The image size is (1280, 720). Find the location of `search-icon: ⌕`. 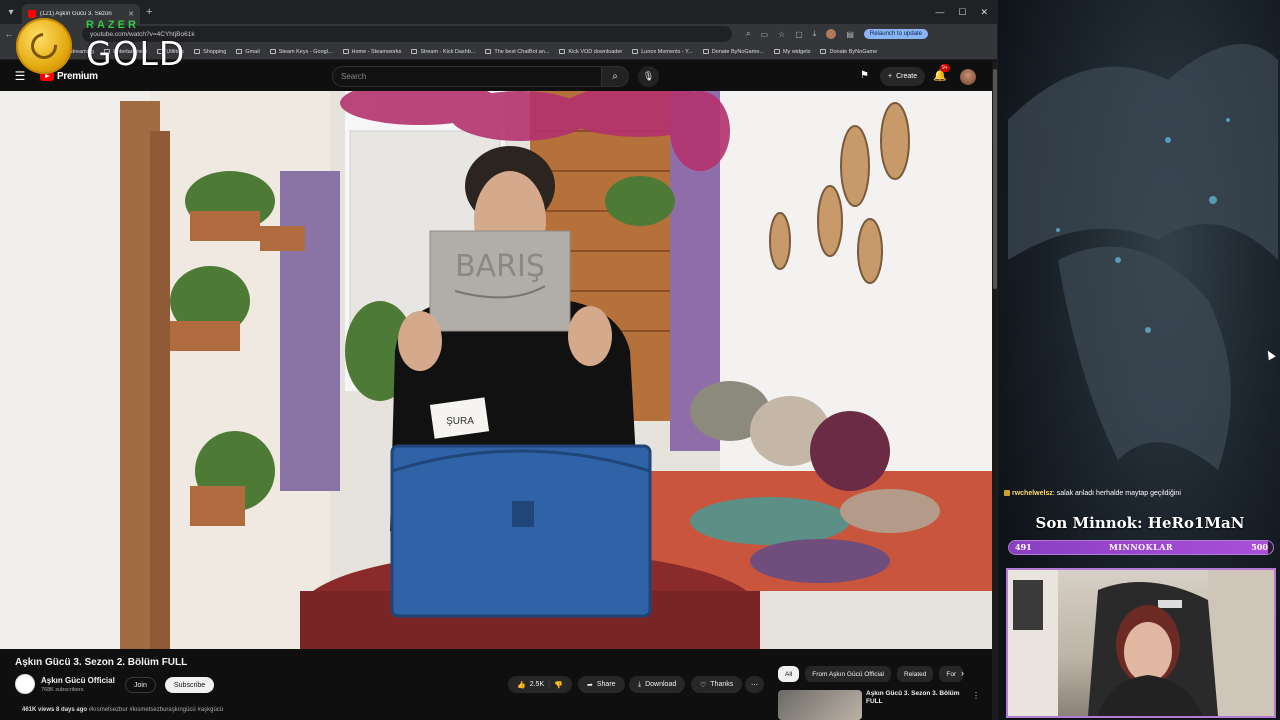

search-icon: ⌕ is located at coordinates (615, 76).